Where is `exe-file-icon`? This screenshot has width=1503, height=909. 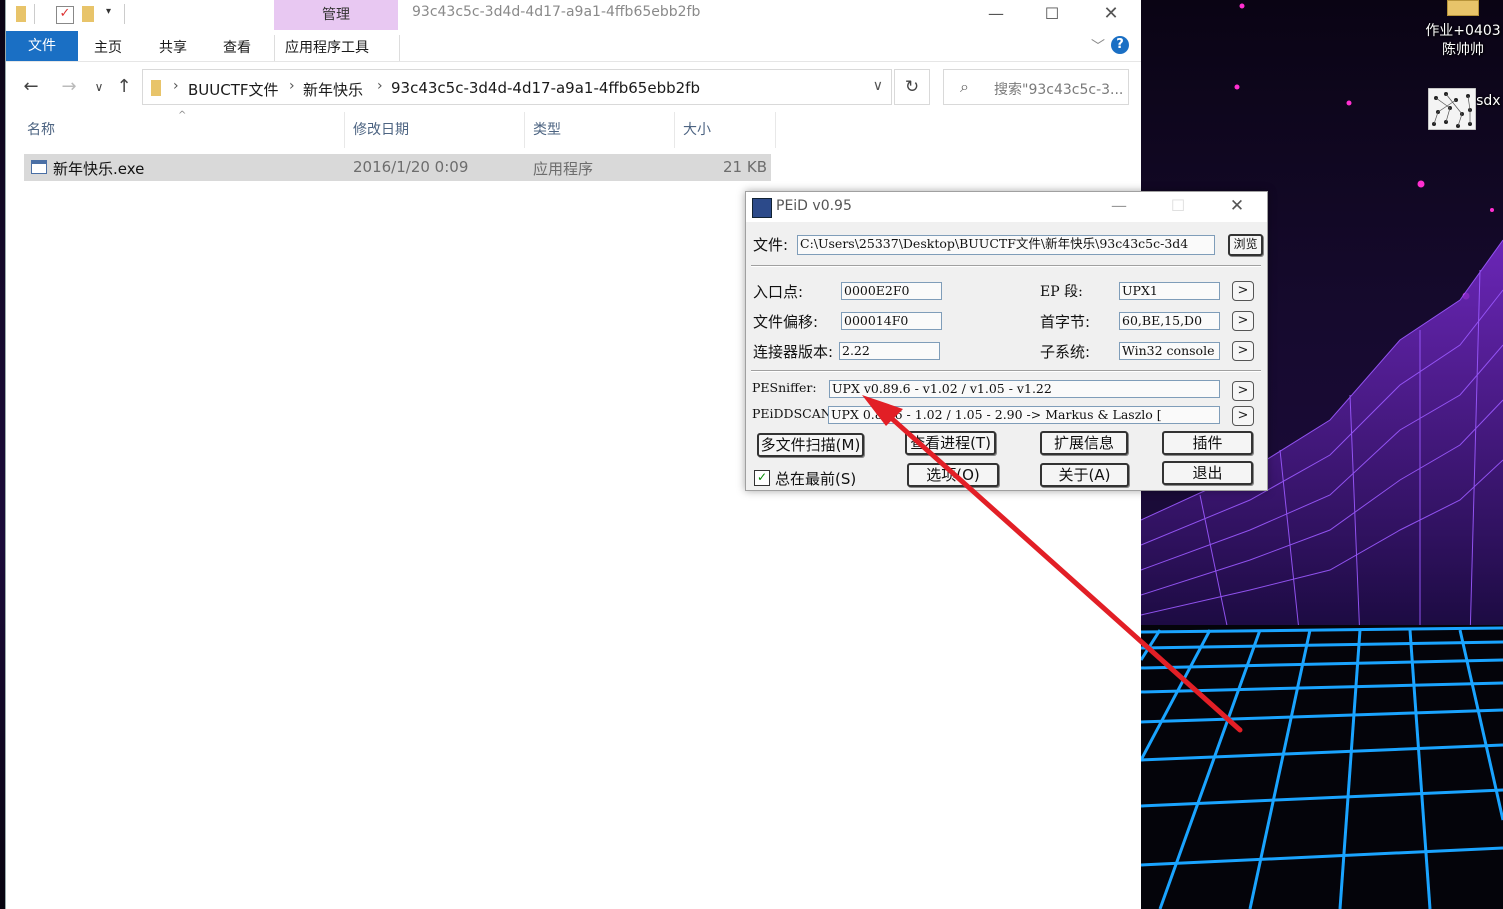
exe-file-icon is located at coordinates (39, 167).